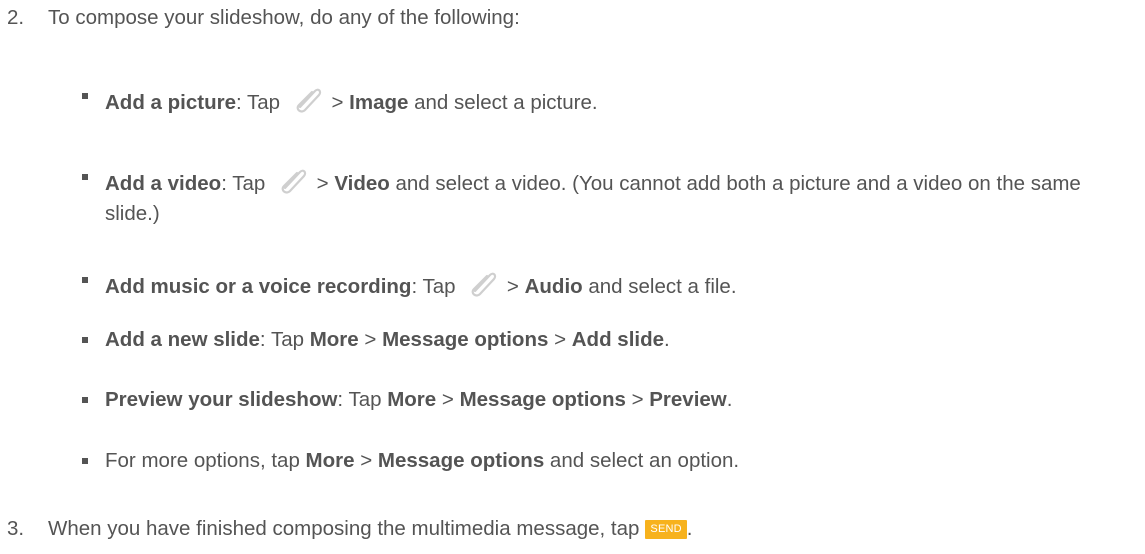 The image size is (1145, 554). What do you see at coordinates (16, 528) in the screenshot?
I see `step-number: 3.` at bounding box center [16, 528].